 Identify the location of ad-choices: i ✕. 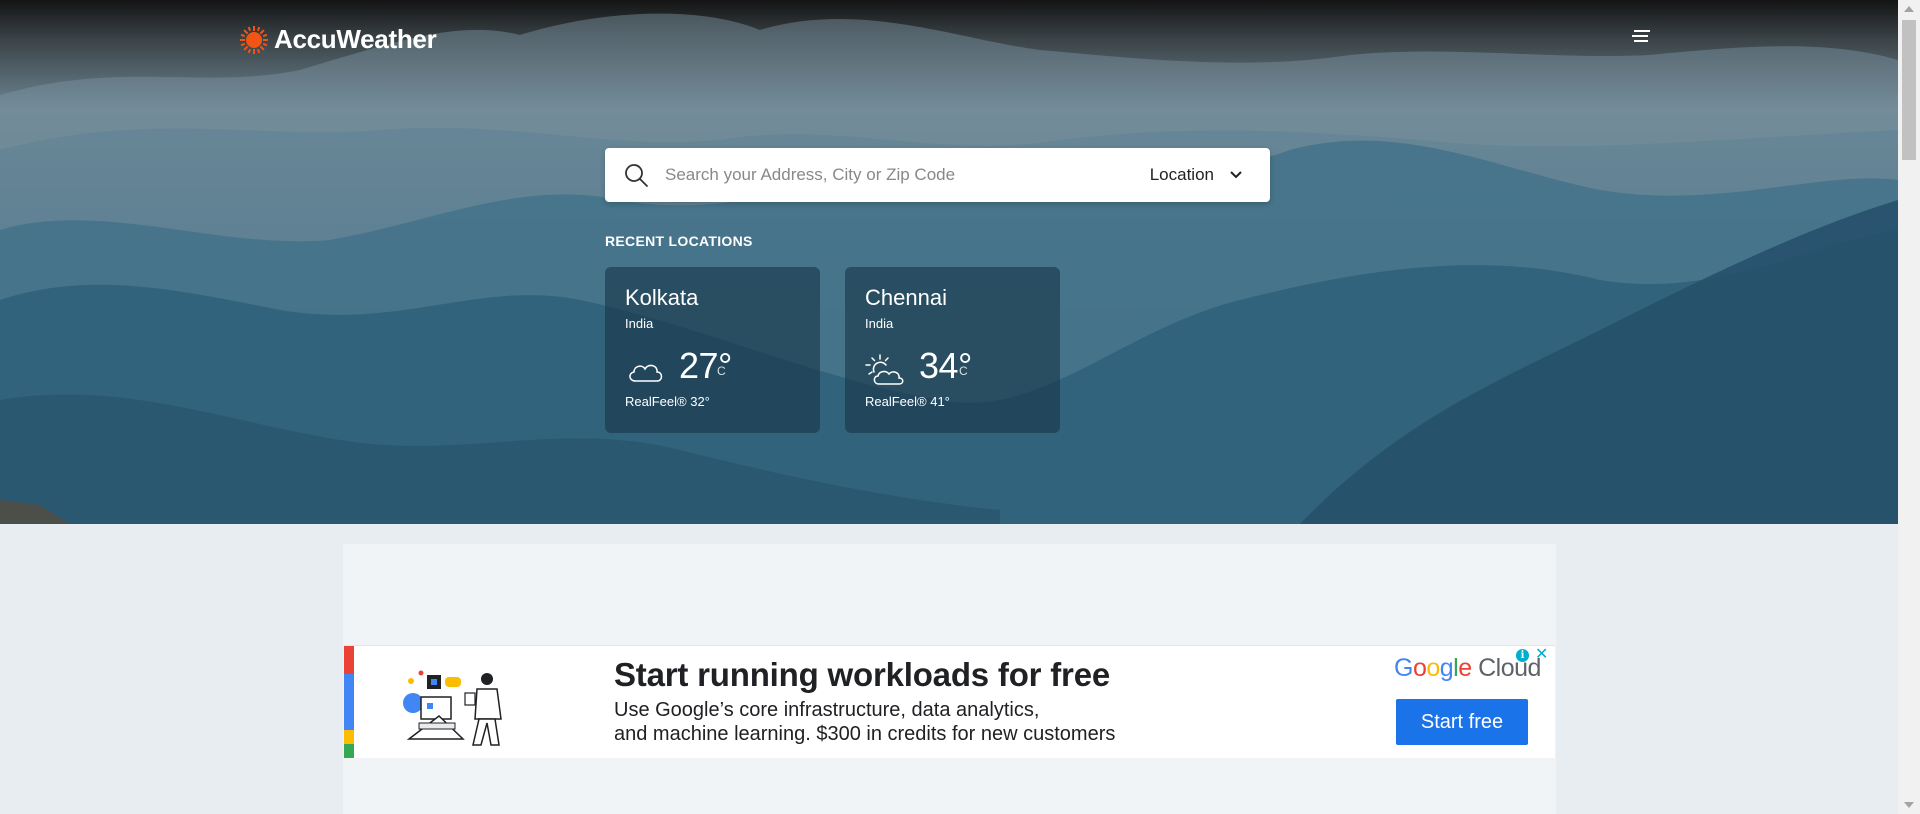
(1535, 655).